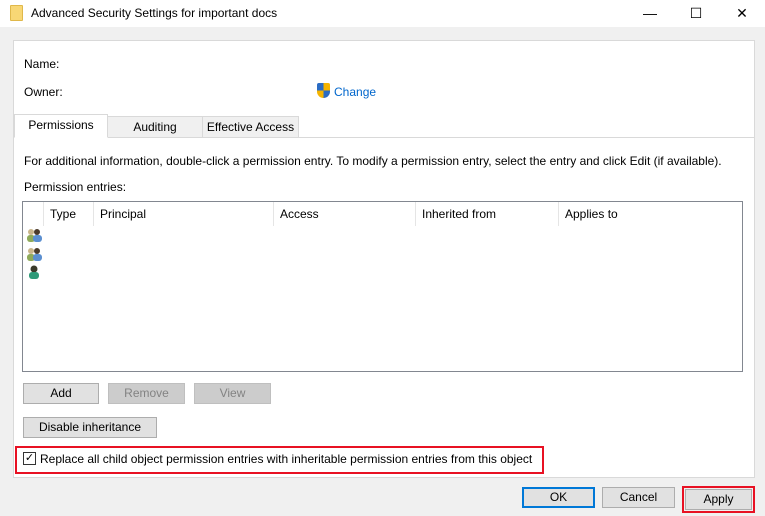  What do you see at coordinates (42, 64) in the screenshot?
I see `name-label: Name:` at bounding box center [42, 64].